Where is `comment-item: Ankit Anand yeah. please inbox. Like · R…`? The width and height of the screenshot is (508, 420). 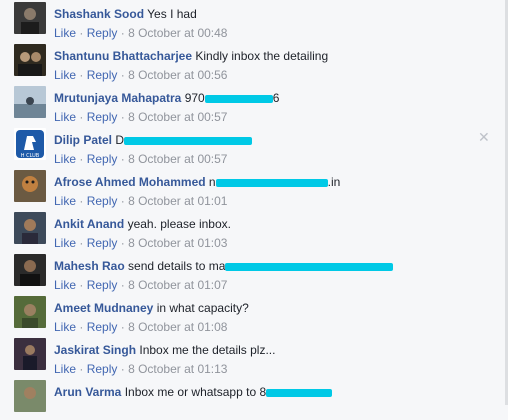 comment-item: Ankit Anand yeah. please inbox. Like · R… is located at coordinates (252, 231).